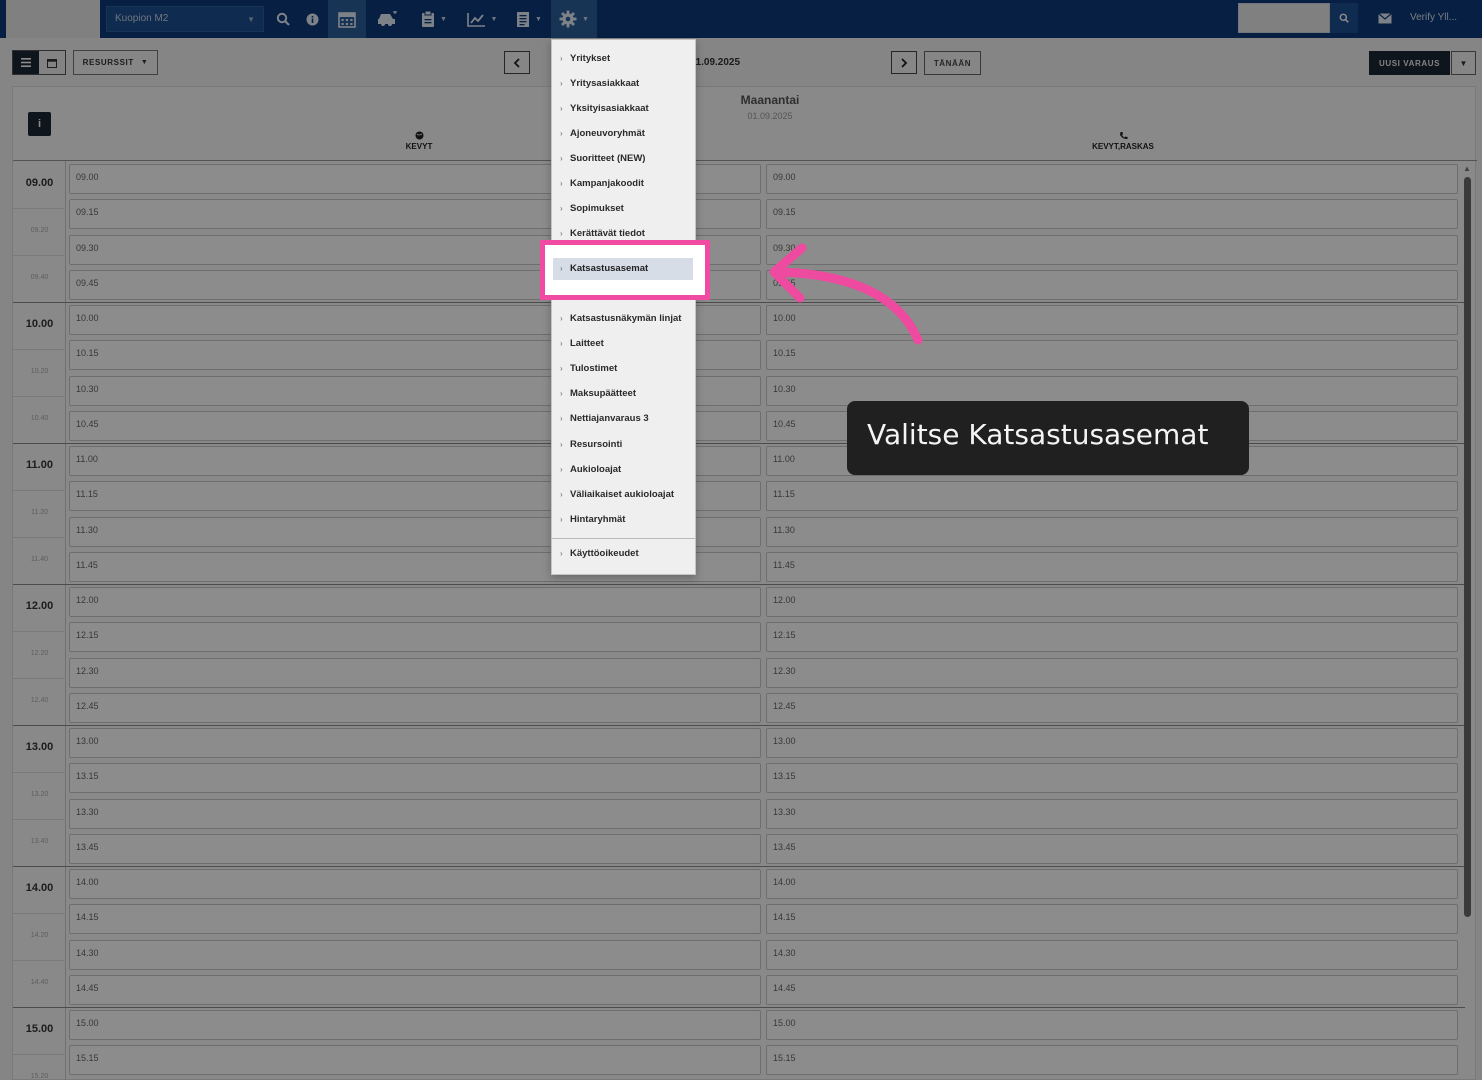 The image size is (1482, 1080). What do you see at coordinates (604, 553) in the screenshot?
I see `menu-item-label: Käyttöoikeudet` at bounding box center [604, 553].